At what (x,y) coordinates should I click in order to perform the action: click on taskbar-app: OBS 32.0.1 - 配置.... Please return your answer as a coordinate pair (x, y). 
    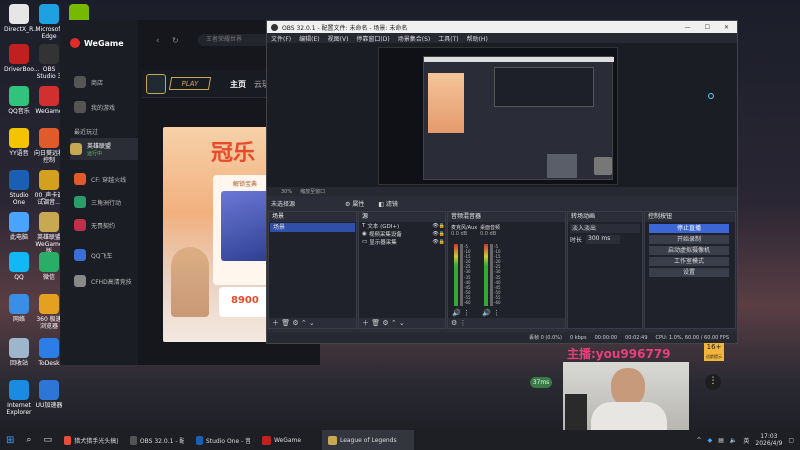
    Looking at the image, I should click on (157, 440).